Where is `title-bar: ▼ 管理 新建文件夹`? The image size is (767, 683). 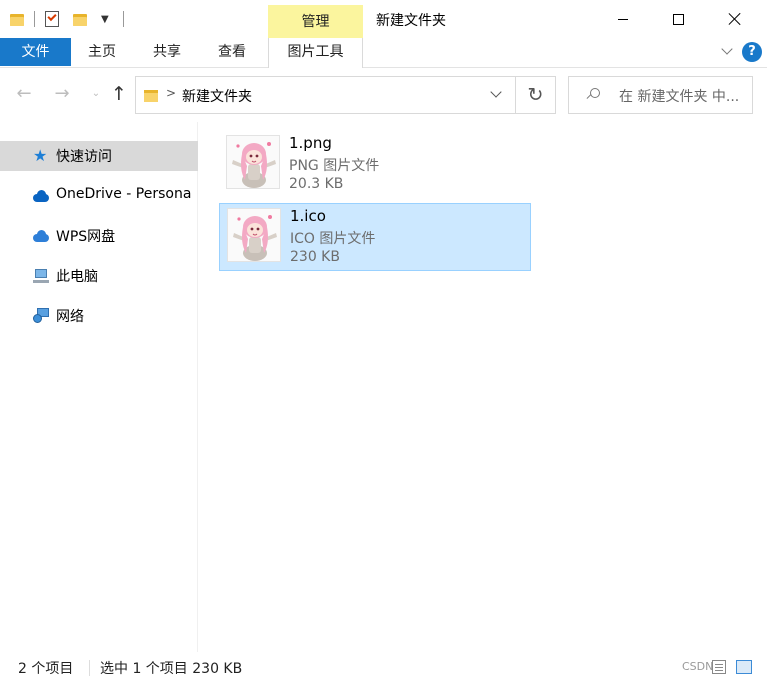 title-bar: ▼ 管理 新建文件夹 is located at coordinates (383, 19).